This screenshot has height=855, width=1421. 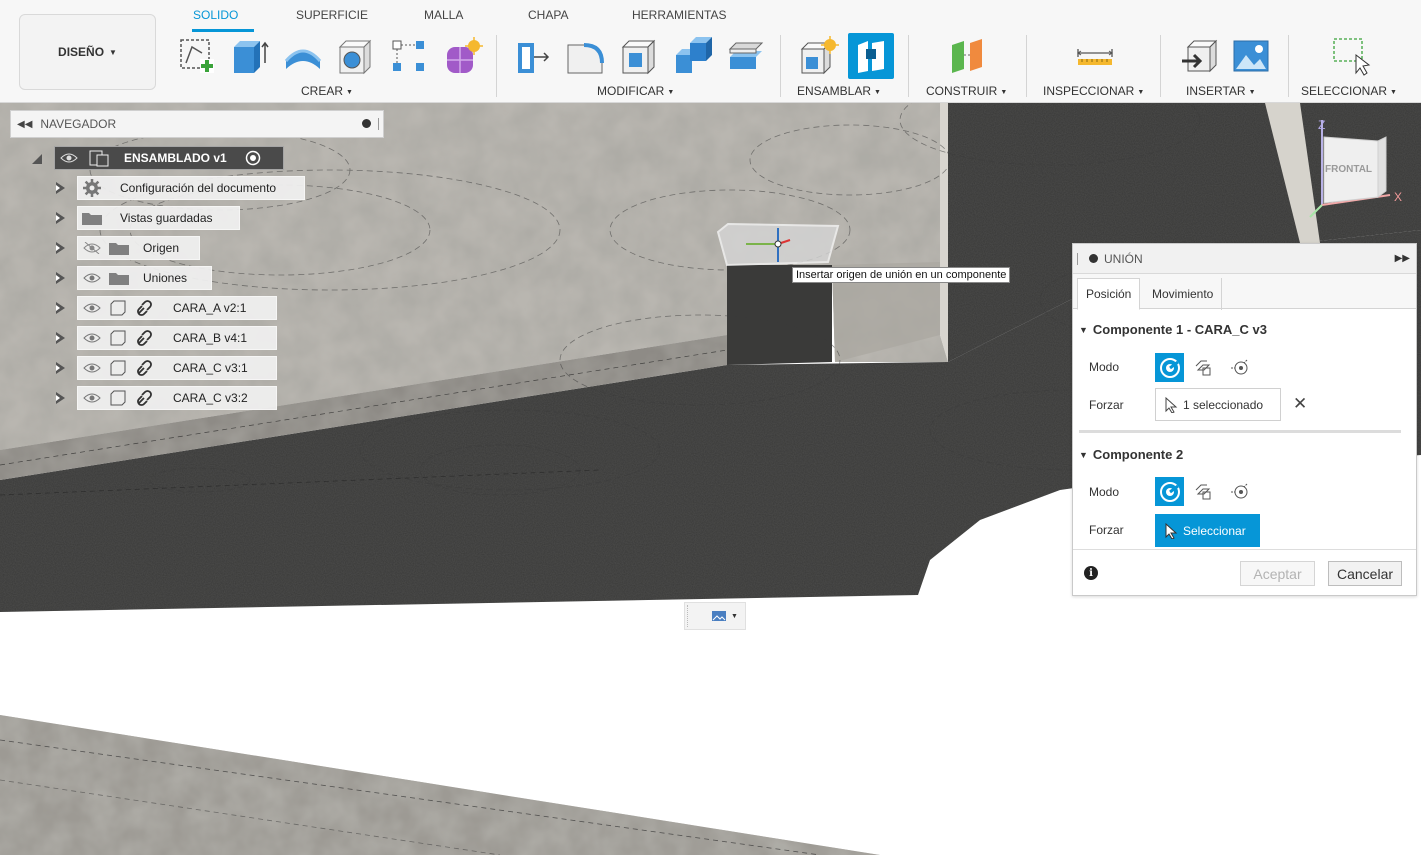 What do you see at coordinates (24, 124) in the screenshot?
I see `collapse-icon: ◀◀` at bounding box center [24, 124].